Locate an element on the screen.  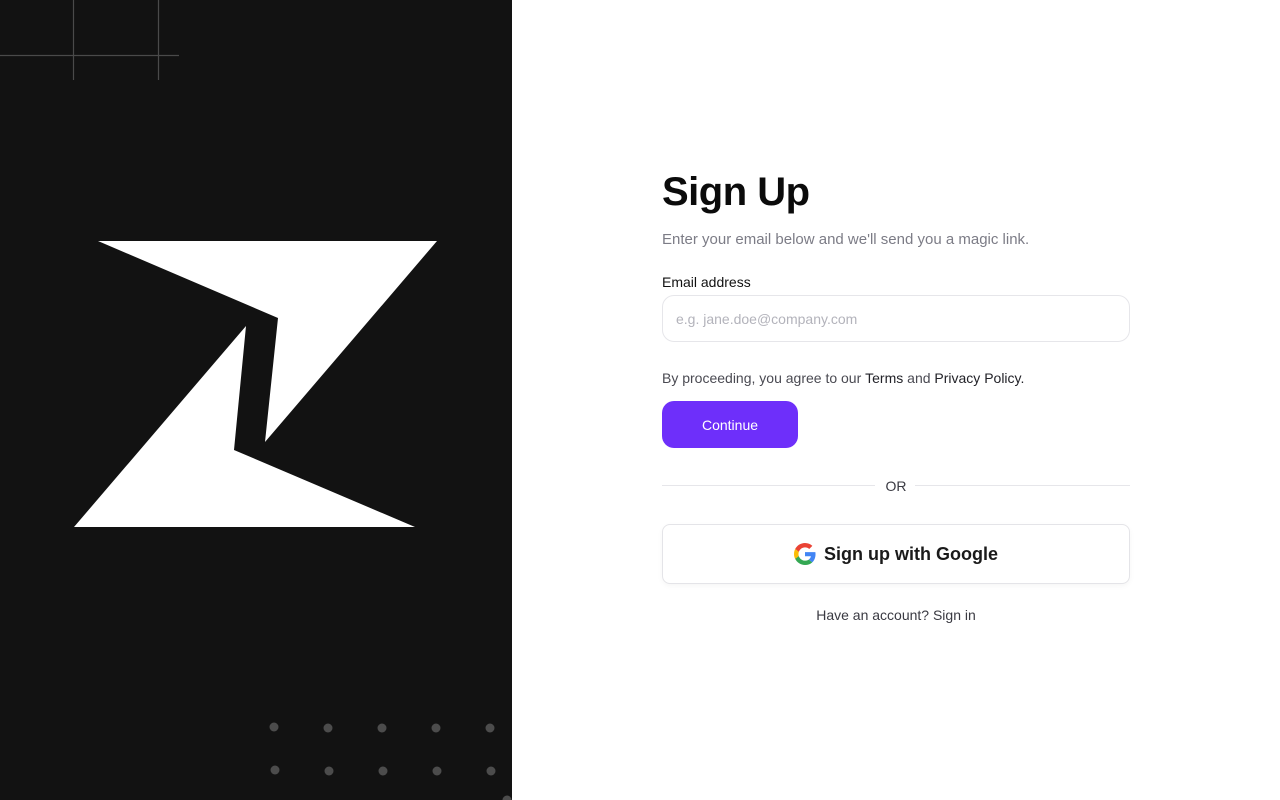
signin-prompt: Have an account? Sign in is located at coordinates (896, 615).